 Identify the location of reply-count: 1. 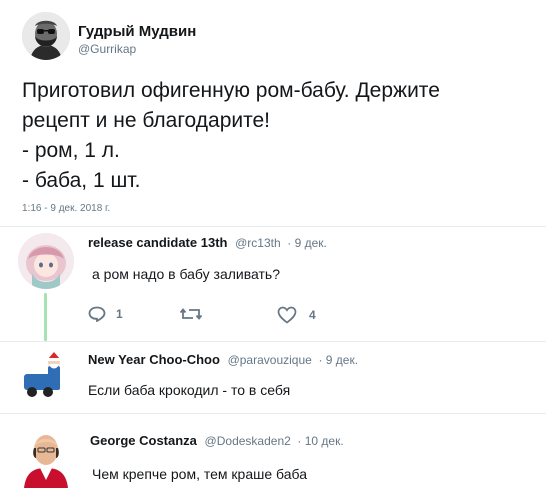
(119, 314).